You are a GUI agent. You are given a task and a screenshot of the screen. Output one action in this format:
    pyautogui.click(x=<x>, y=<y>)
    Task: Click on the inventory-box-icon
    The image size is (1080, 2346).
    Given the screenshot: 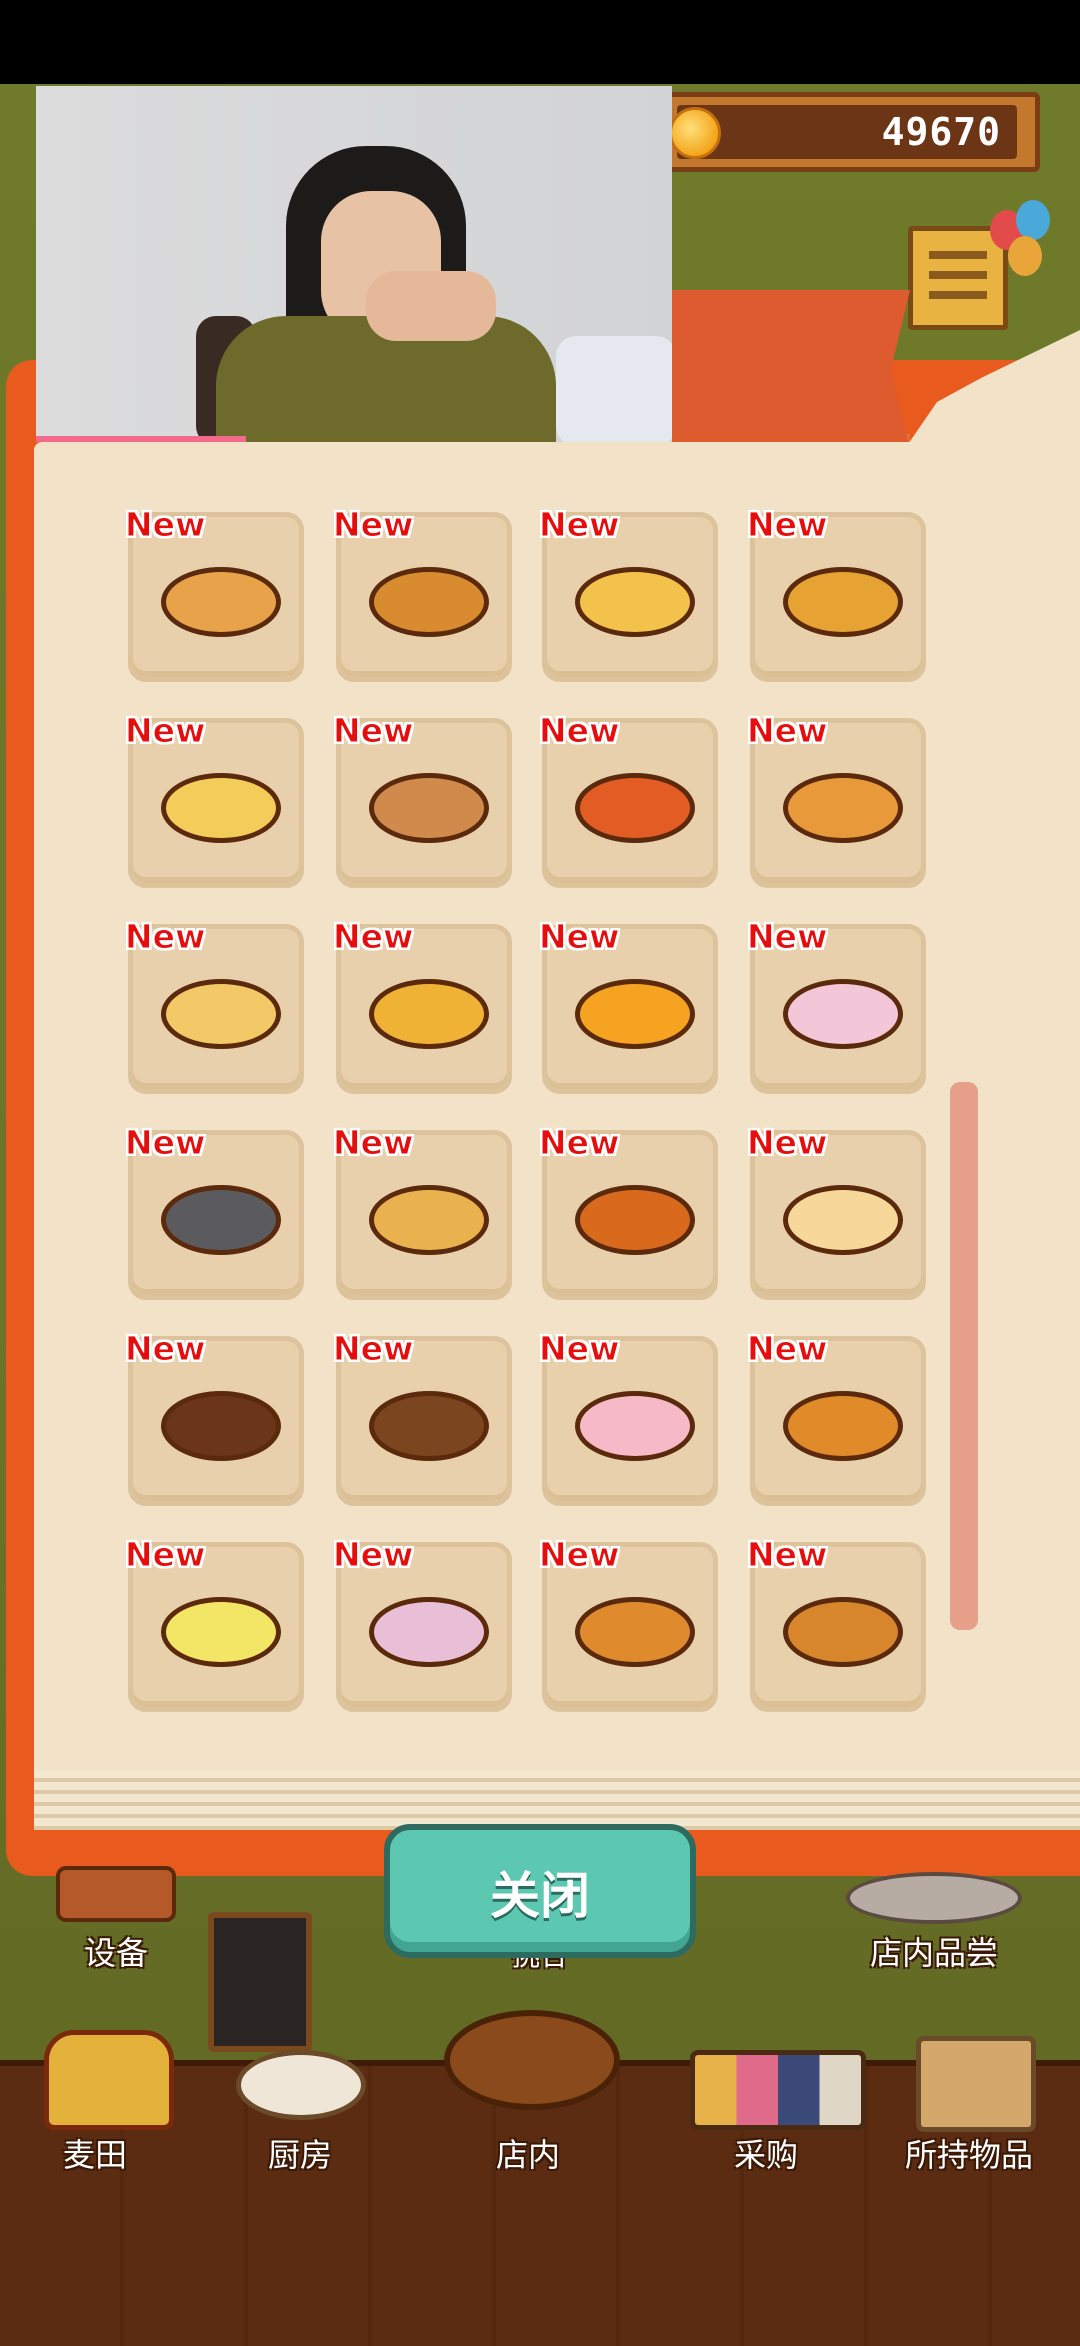 What is the action you would take?
    pyautogui.click(x=976, y=2084)
    